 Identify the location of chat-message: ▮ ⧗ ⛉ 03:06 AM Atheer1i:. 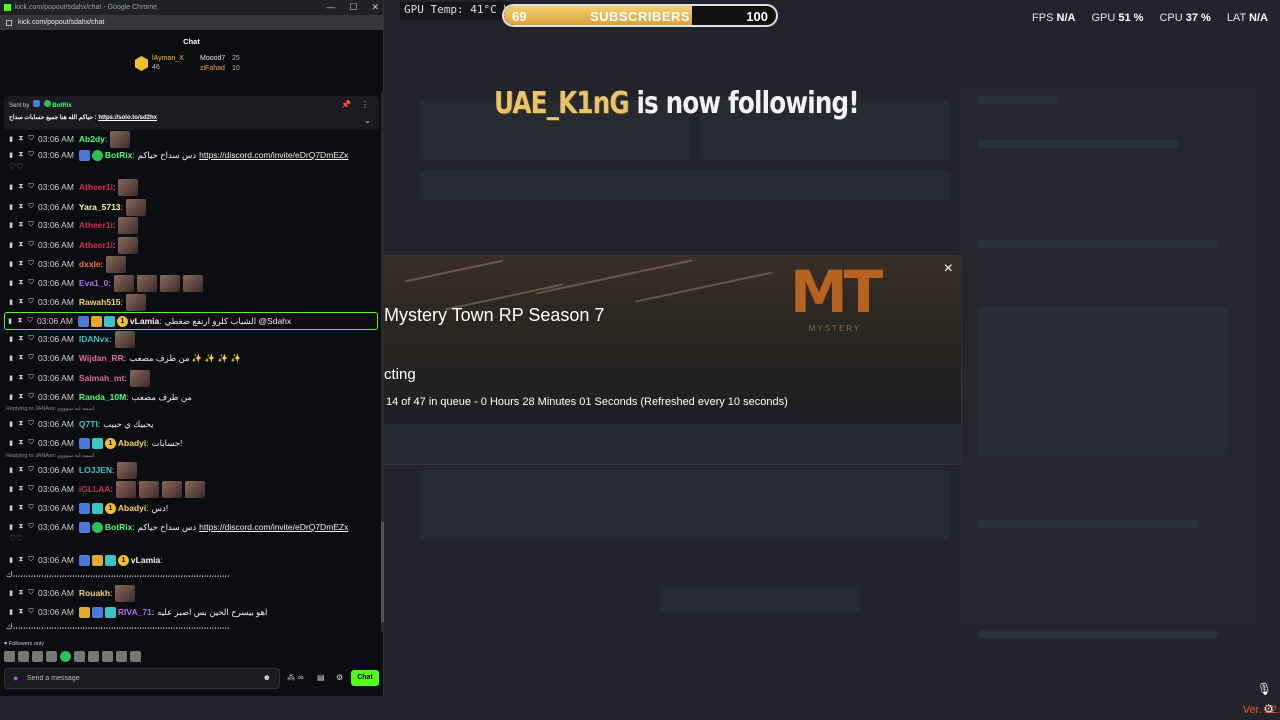
(191, 225).